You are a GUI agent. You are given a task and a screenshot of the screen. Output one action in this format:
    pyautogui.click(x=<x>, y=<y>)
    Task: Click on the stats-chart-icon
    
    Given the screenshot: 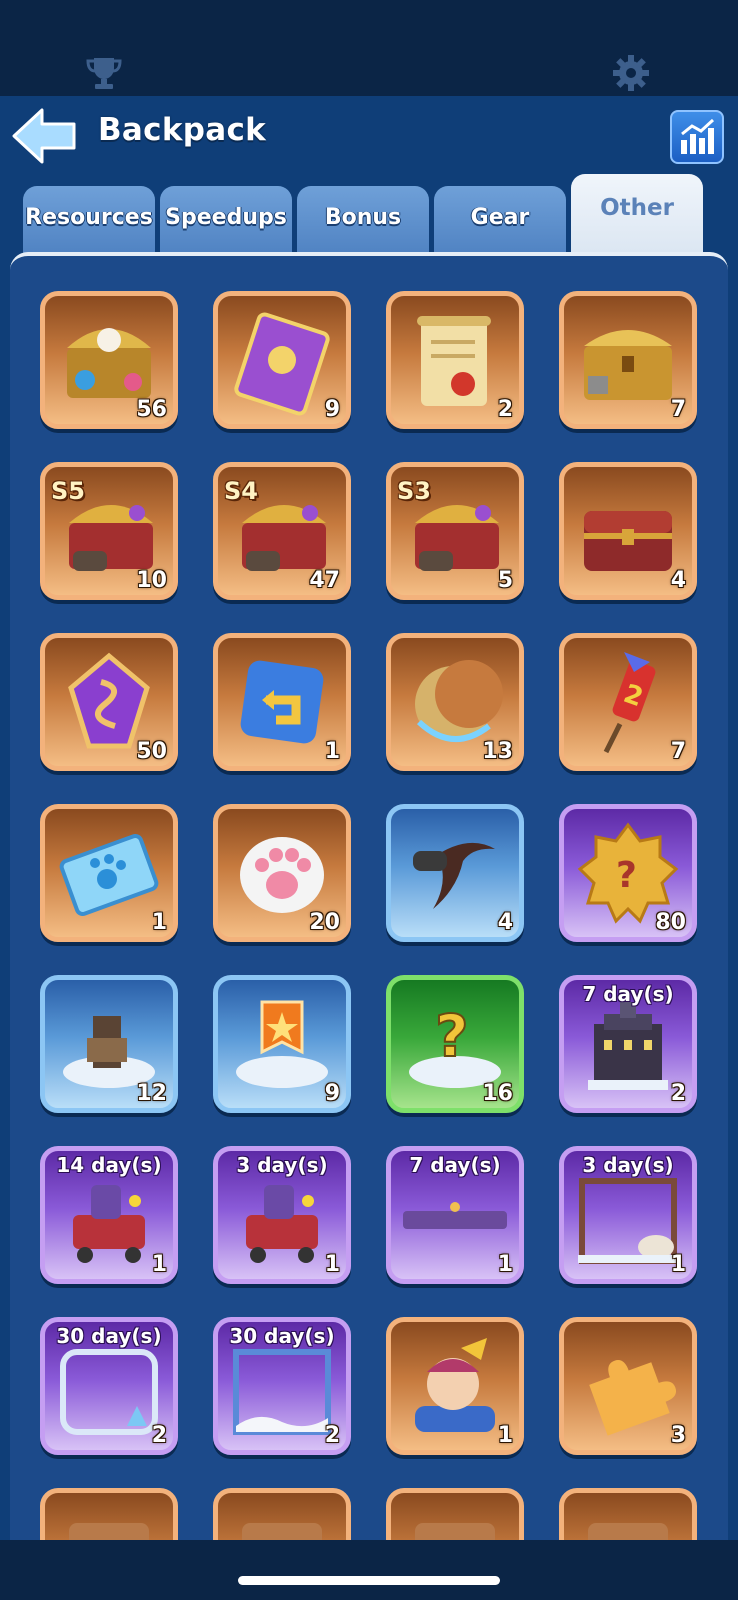 What is the action you would take?
    pyautogui.click(x=698, y=136)
    